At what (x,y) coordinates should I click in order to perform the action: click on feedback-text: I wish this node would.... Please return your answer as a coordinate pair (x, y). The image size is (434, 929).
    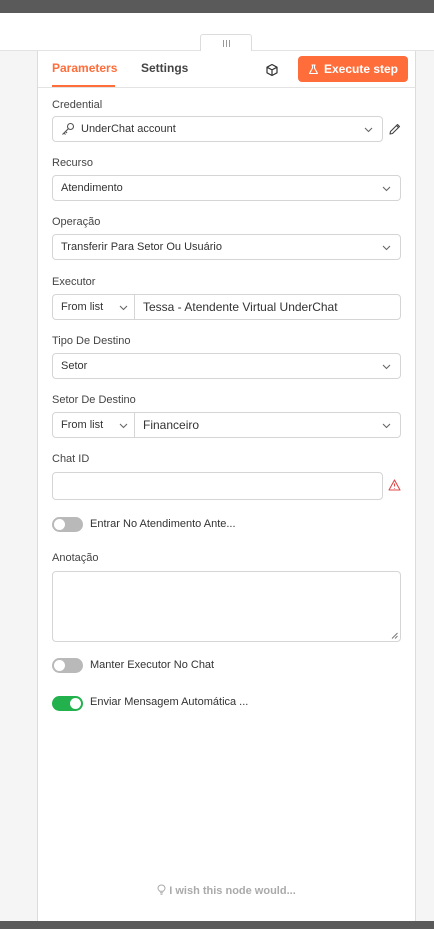
    Looking at the image, I should click on (232, 891).